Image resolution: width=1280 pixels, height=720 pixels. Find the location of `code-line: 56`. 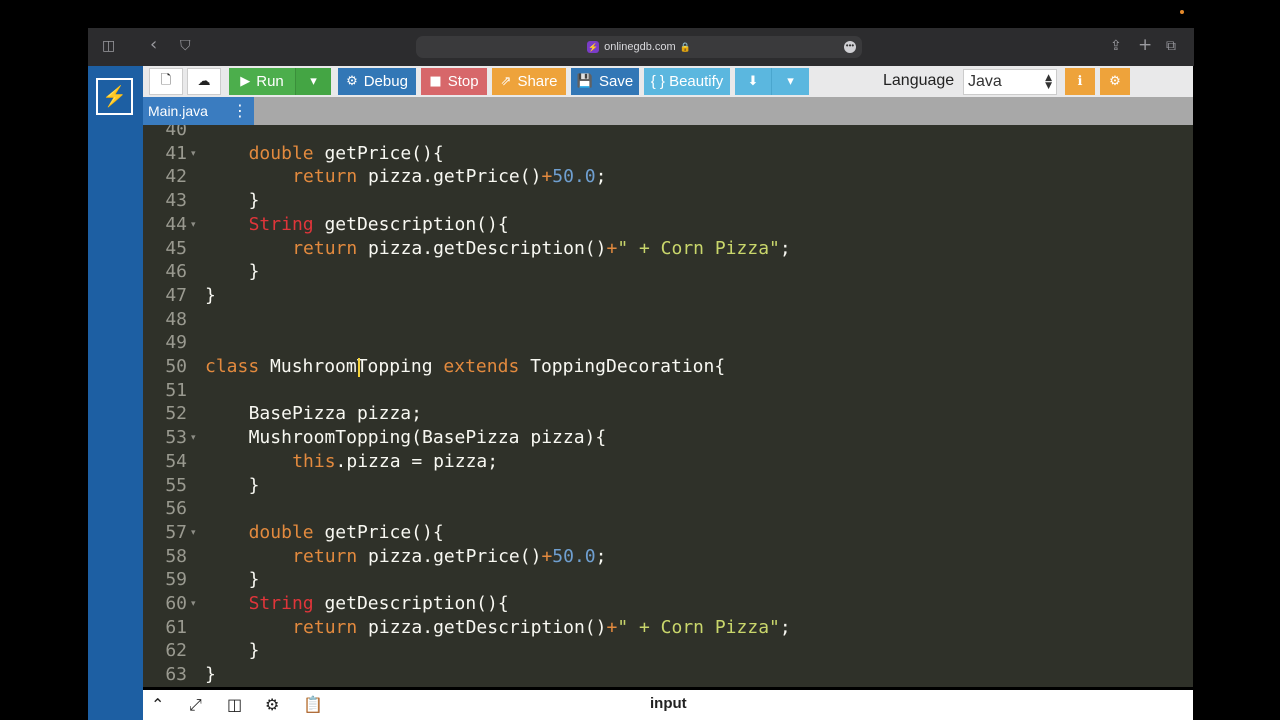

code-line: 56 is located at coordinates (668, 509).